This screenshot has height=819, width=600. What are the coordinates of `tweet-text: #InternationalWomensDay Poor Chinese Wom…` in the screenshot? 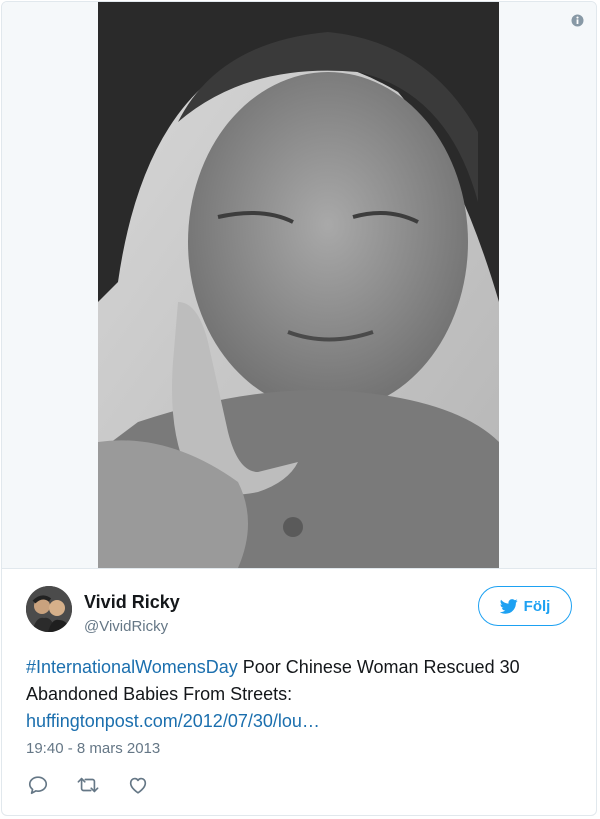 It's located at (301, 694).